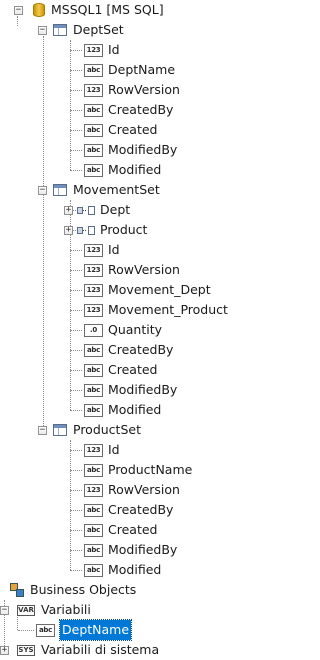 The width and height of the screenshot is (320, 660). I want to click on field-label: Movement_Product, so click(168, 309).